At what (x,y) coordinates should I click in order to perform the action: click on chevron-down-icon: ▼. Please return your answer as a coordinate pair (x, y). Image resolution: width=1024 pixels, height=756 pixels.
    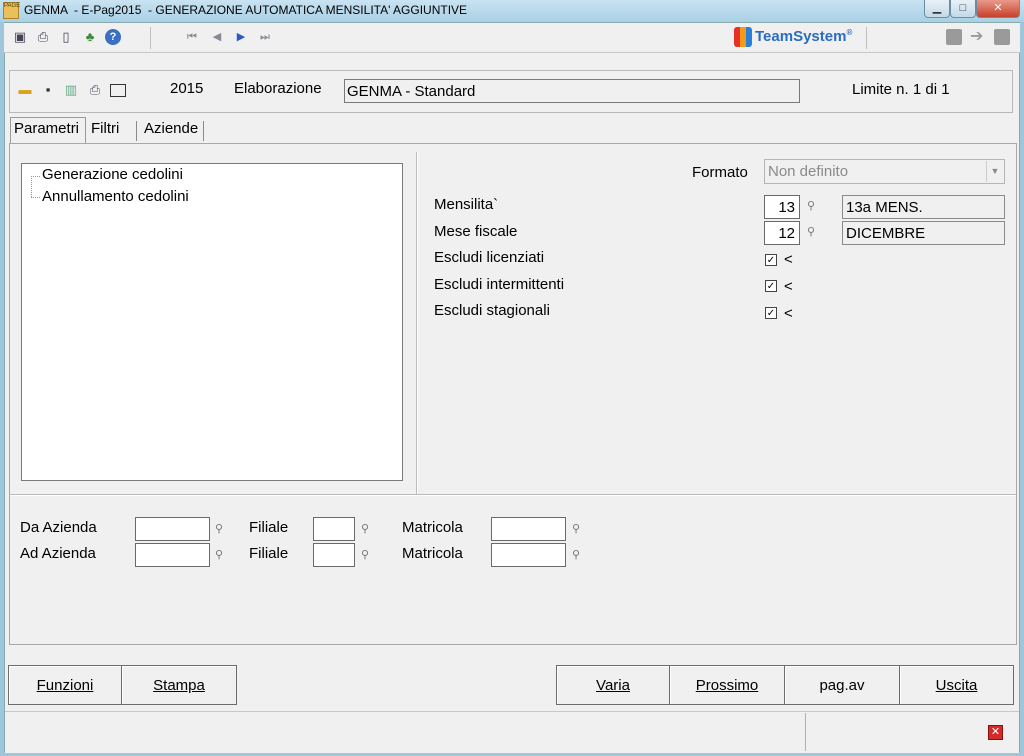
    Looking at the image, I should click on (994, 171).